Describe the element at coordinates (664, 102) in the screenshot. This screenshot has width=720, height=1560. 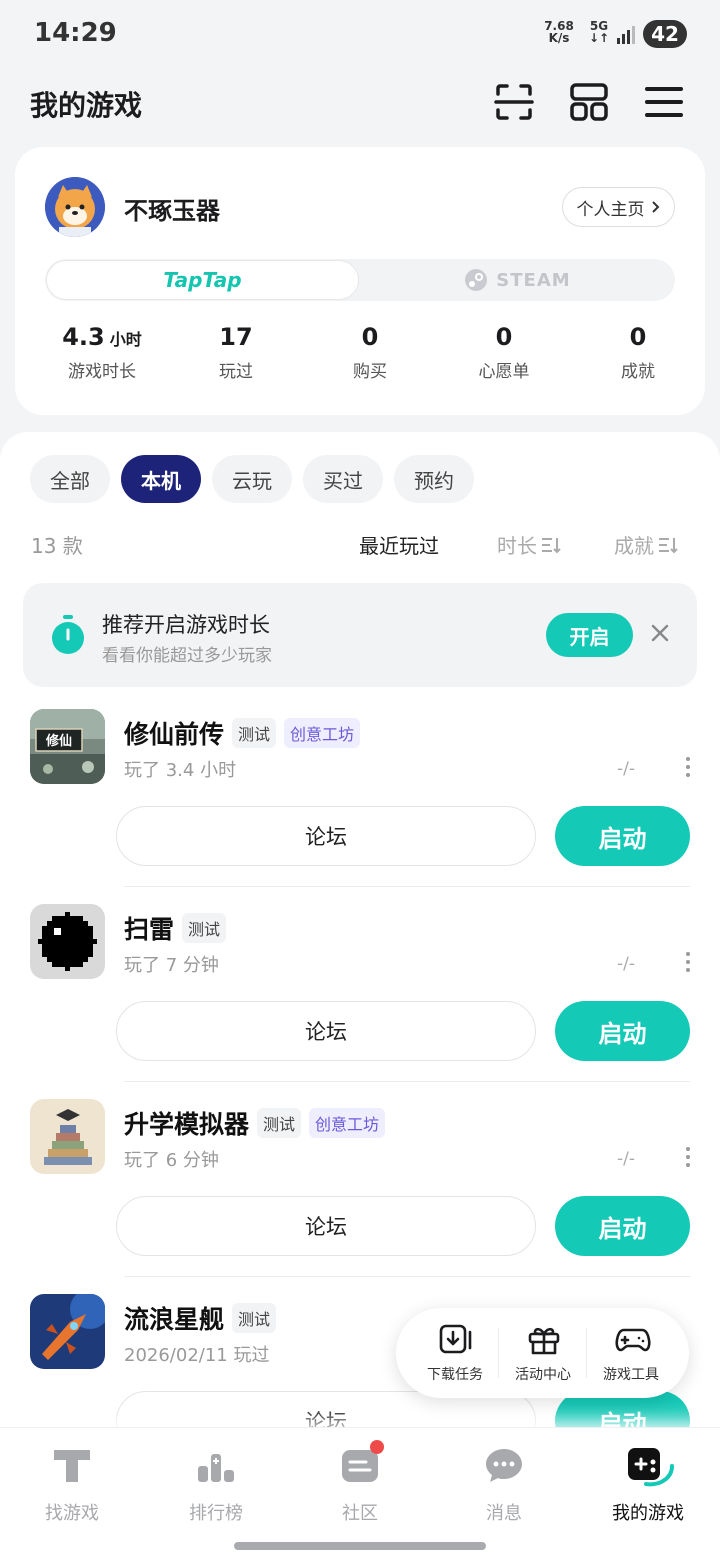
I see `menu-icon` at that location.